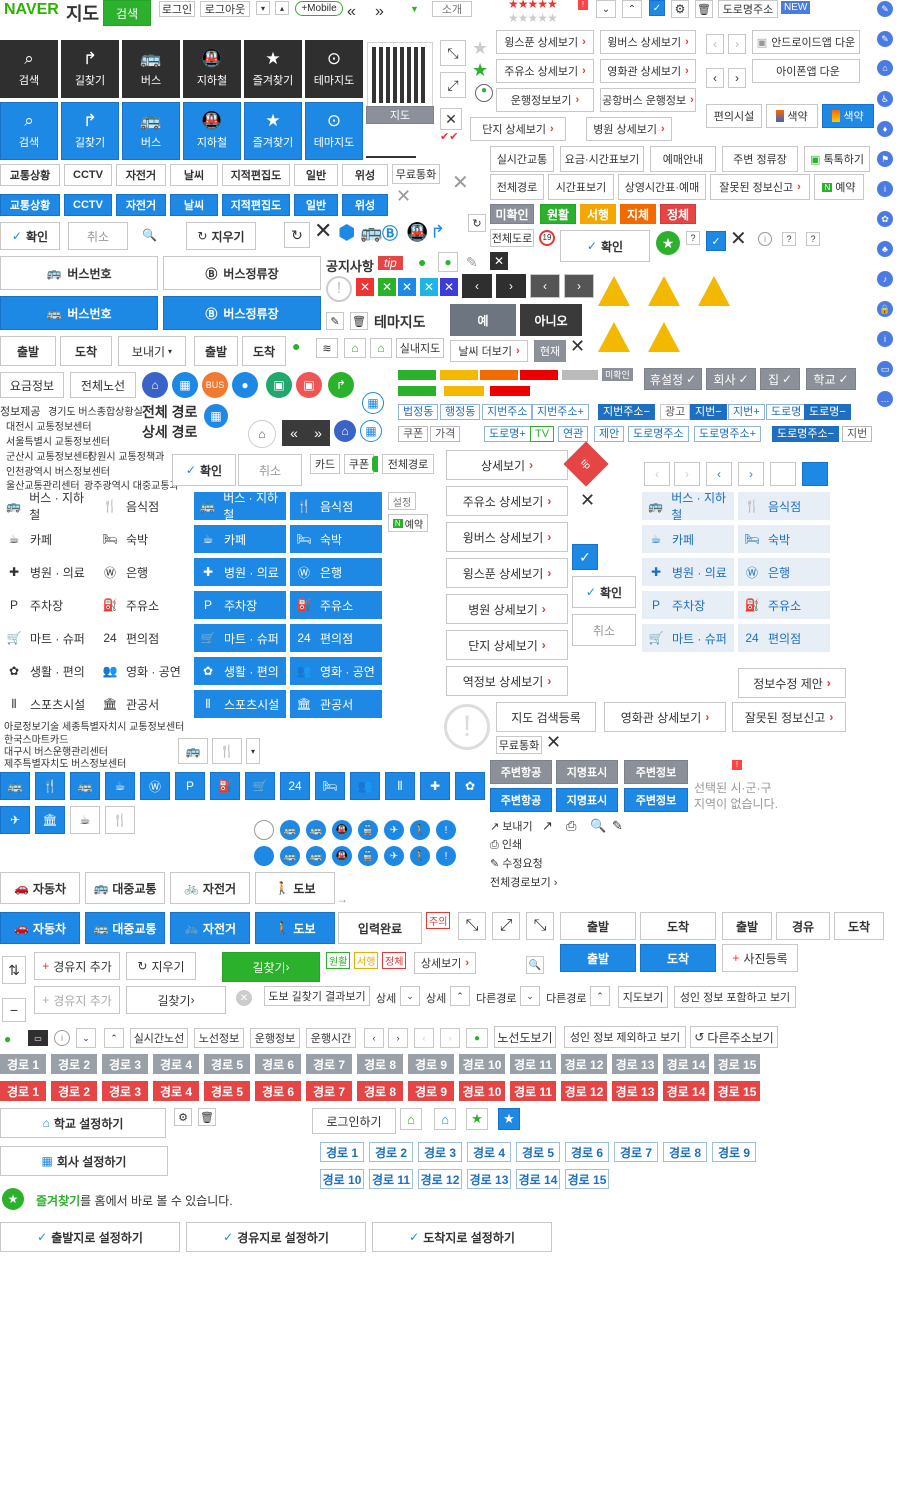 Image resolution: width=900 pixels, height=1500 pixels. Describe the element at coordinates (50, 786) in the screenshot. I see `icon-tile-1: 🍴` at that location.